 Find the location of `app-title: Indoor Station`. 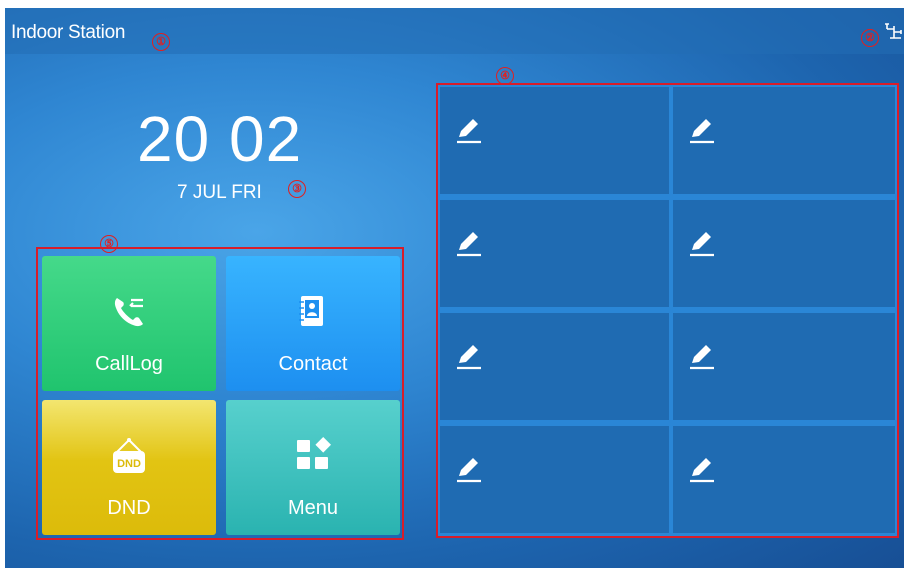

app-title: Indoor Station is located at coordinates (68, 32).